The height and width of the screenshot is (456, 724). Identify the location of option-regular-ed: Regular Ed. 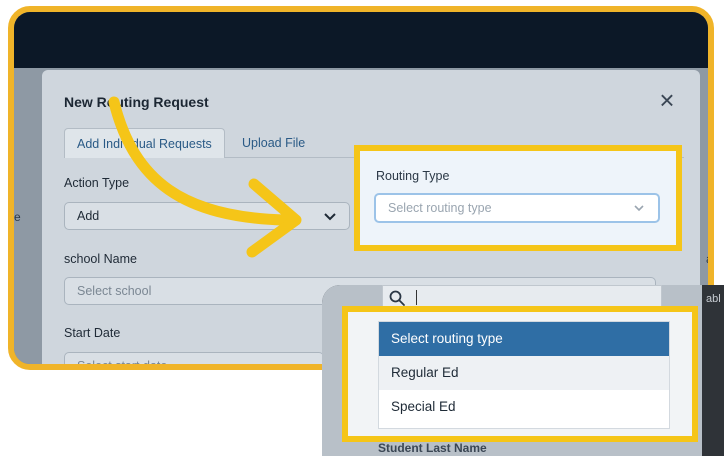
(524, 373).